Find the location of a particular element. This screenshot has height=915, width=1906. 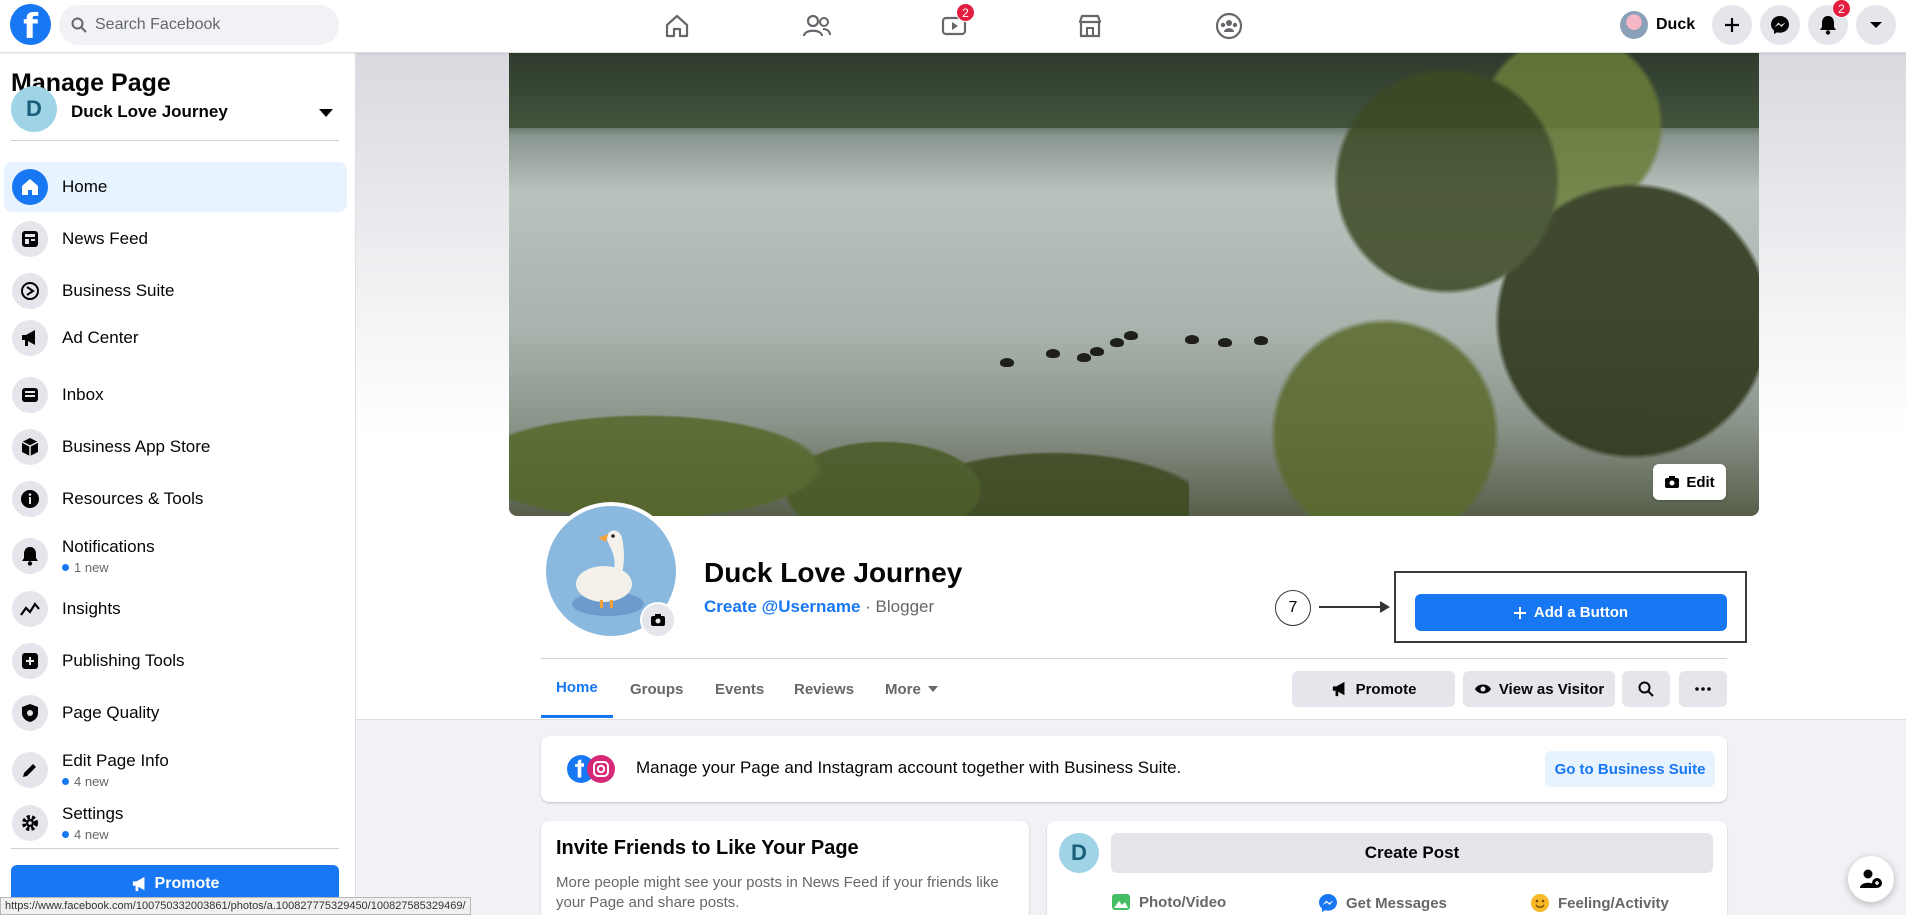

sidebar-divider is located at coordinates (175, 848).